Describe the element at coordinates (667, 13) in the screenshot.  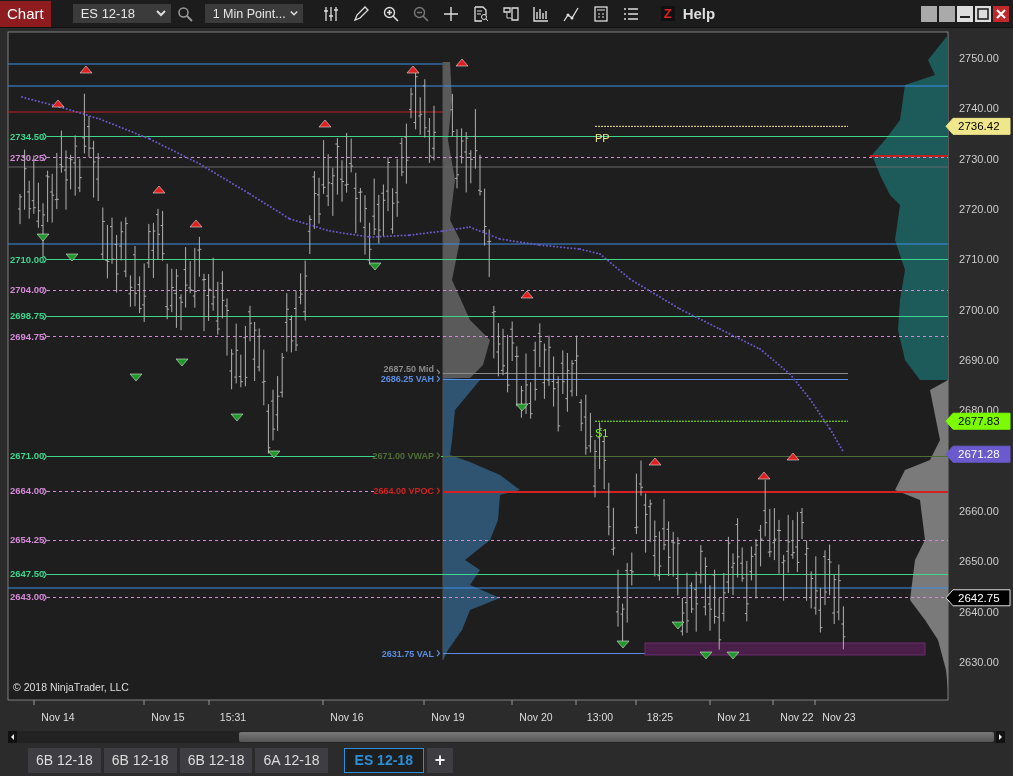
I see `z-badge: Z` at that location.